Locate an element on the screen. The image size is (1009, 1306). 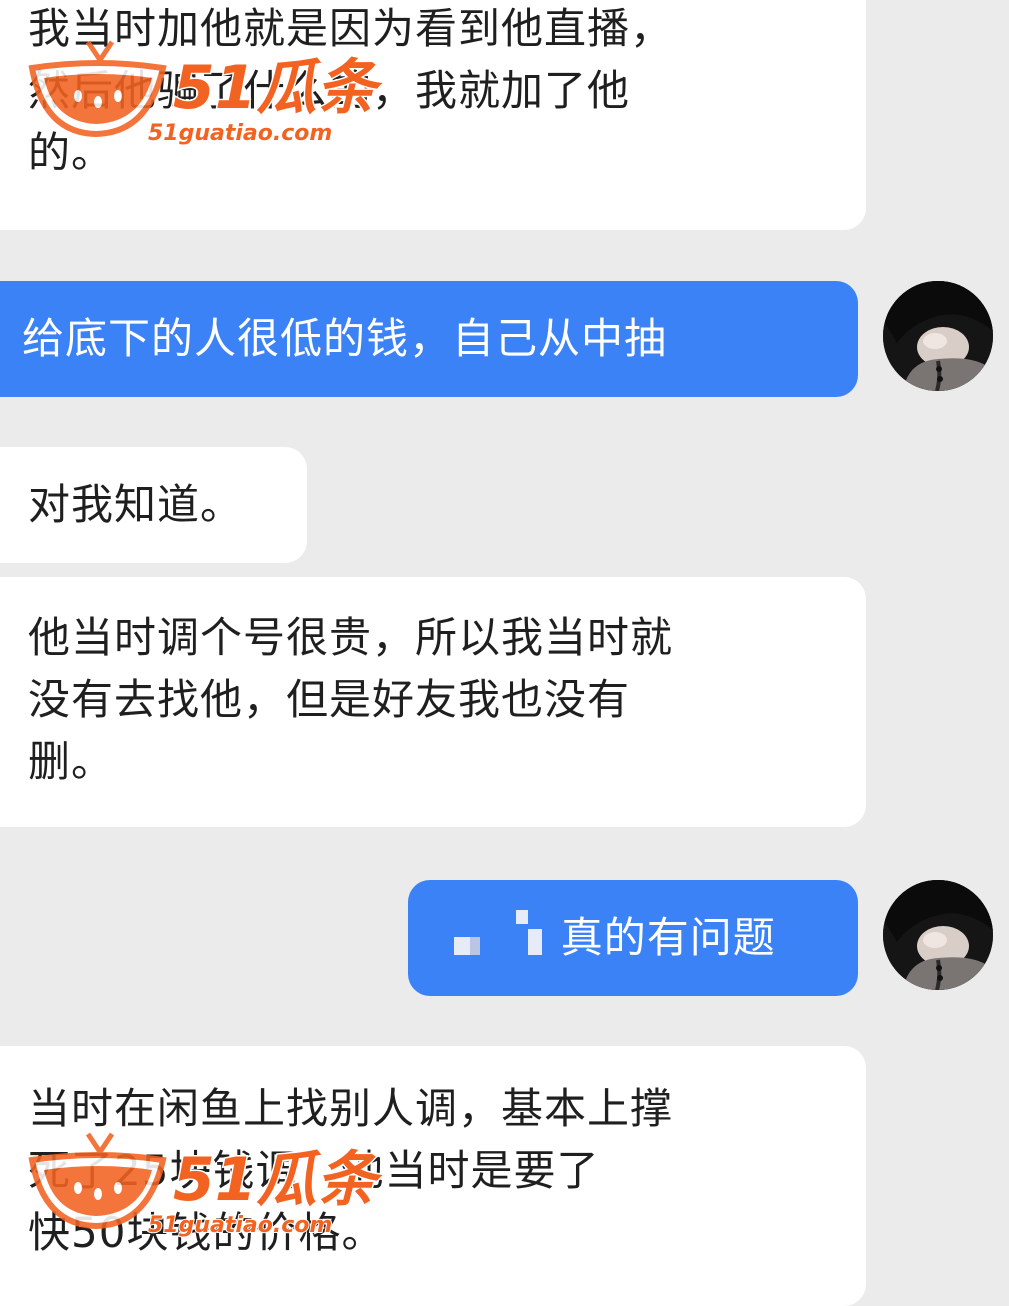
message-bubble-outgoing: 真的有问题 is located at coordinates (633, 938).